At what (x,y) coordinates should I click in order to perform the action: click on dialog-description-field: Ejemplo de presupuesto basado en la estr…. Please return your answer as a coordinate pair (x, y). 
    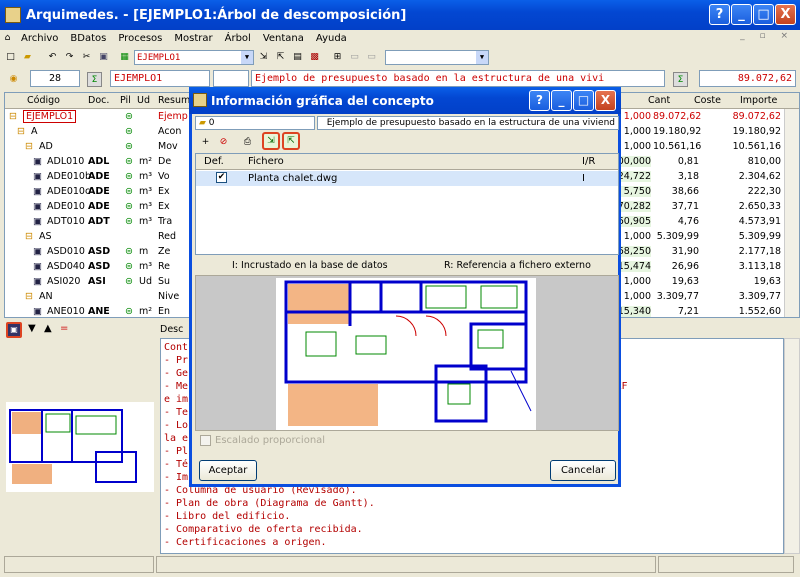
    Looking at the image, I should click on (468, 123).